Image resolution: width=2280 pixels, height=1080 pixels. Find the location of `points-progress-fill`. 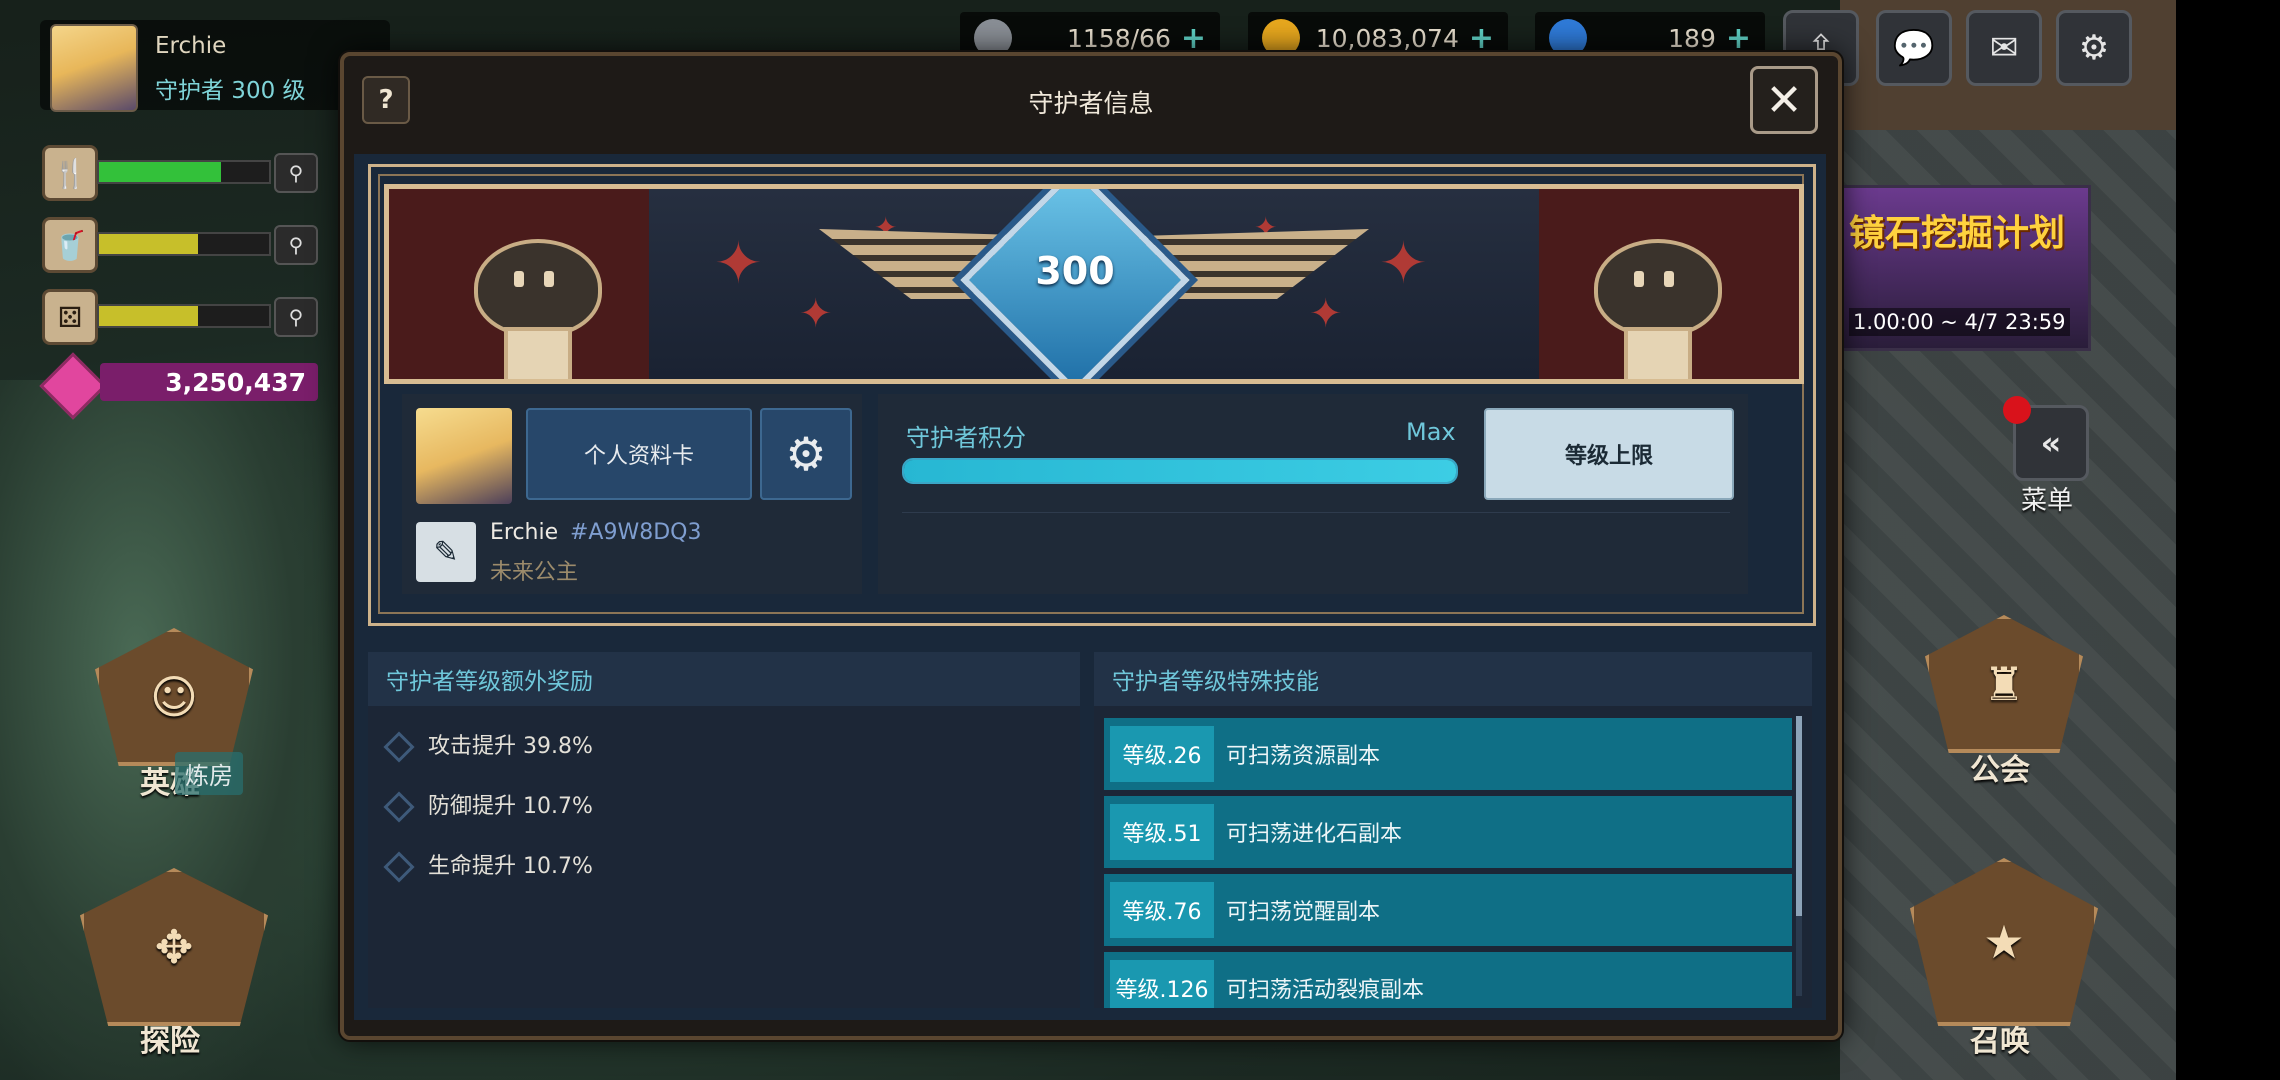

points-progress-fill is located at coordinates (1180, 471).